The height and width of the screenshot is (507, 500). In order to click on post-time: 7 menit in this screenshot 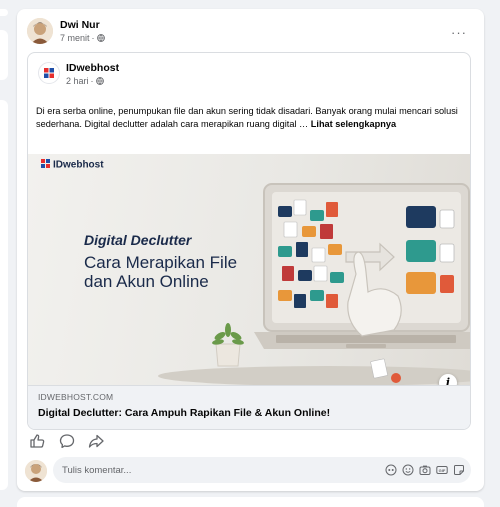, I will do `click(75, 38)`.